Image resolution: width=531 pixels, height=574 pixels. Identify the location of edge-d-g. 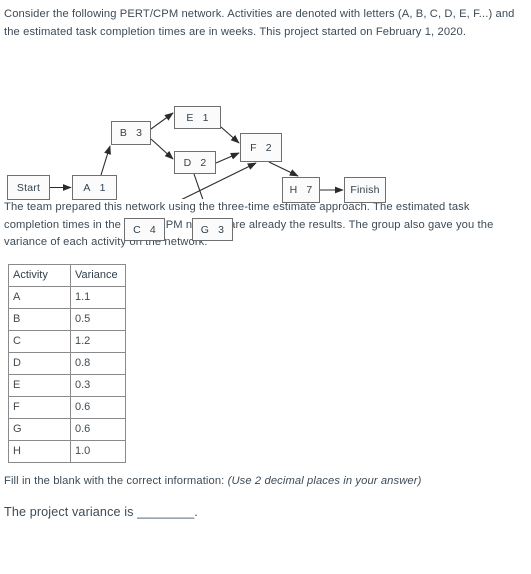
(198, 186).